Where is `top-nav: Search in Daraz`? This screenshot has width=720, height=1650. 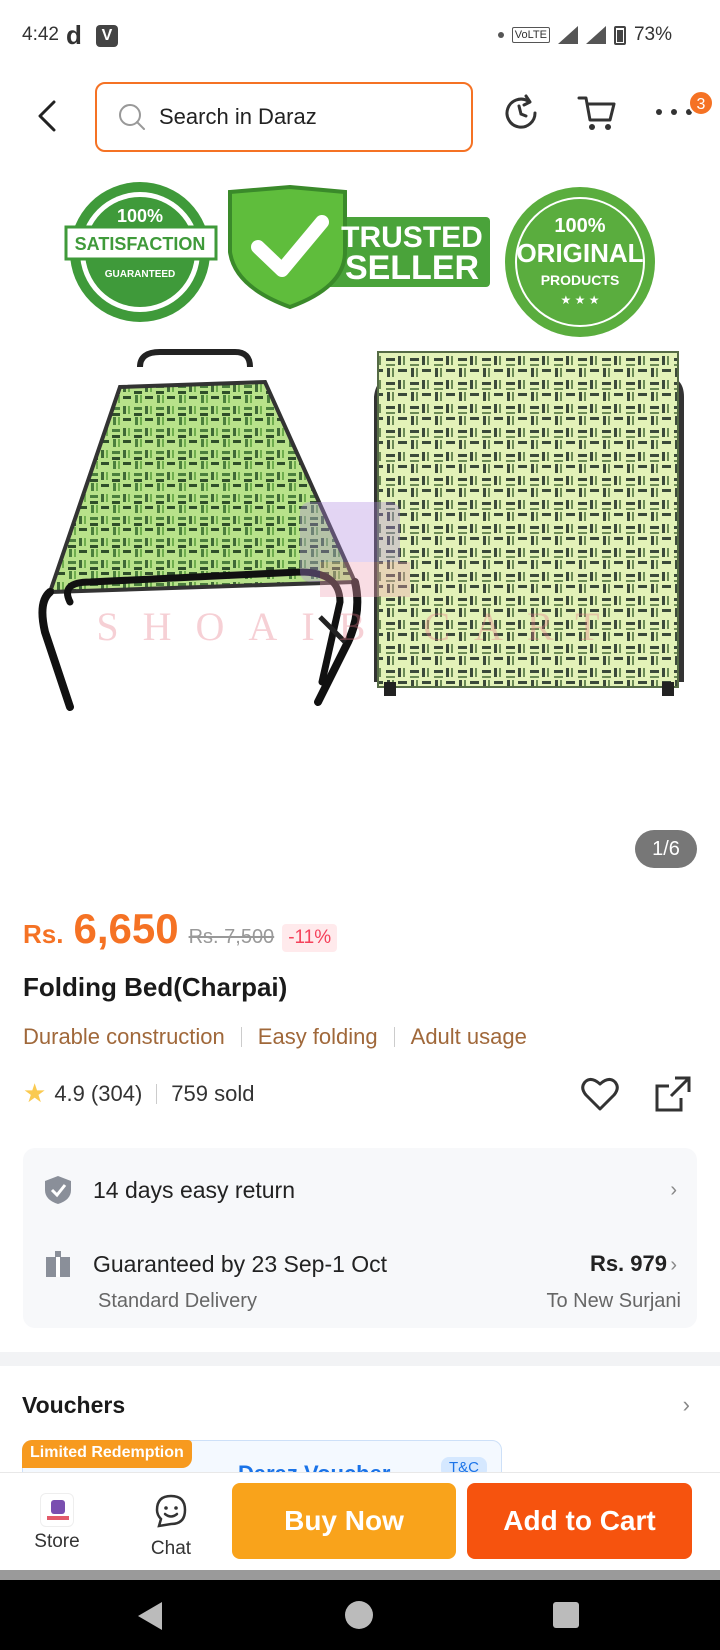 top-nav: Search in Daraz is located at coordinates (360, 117).